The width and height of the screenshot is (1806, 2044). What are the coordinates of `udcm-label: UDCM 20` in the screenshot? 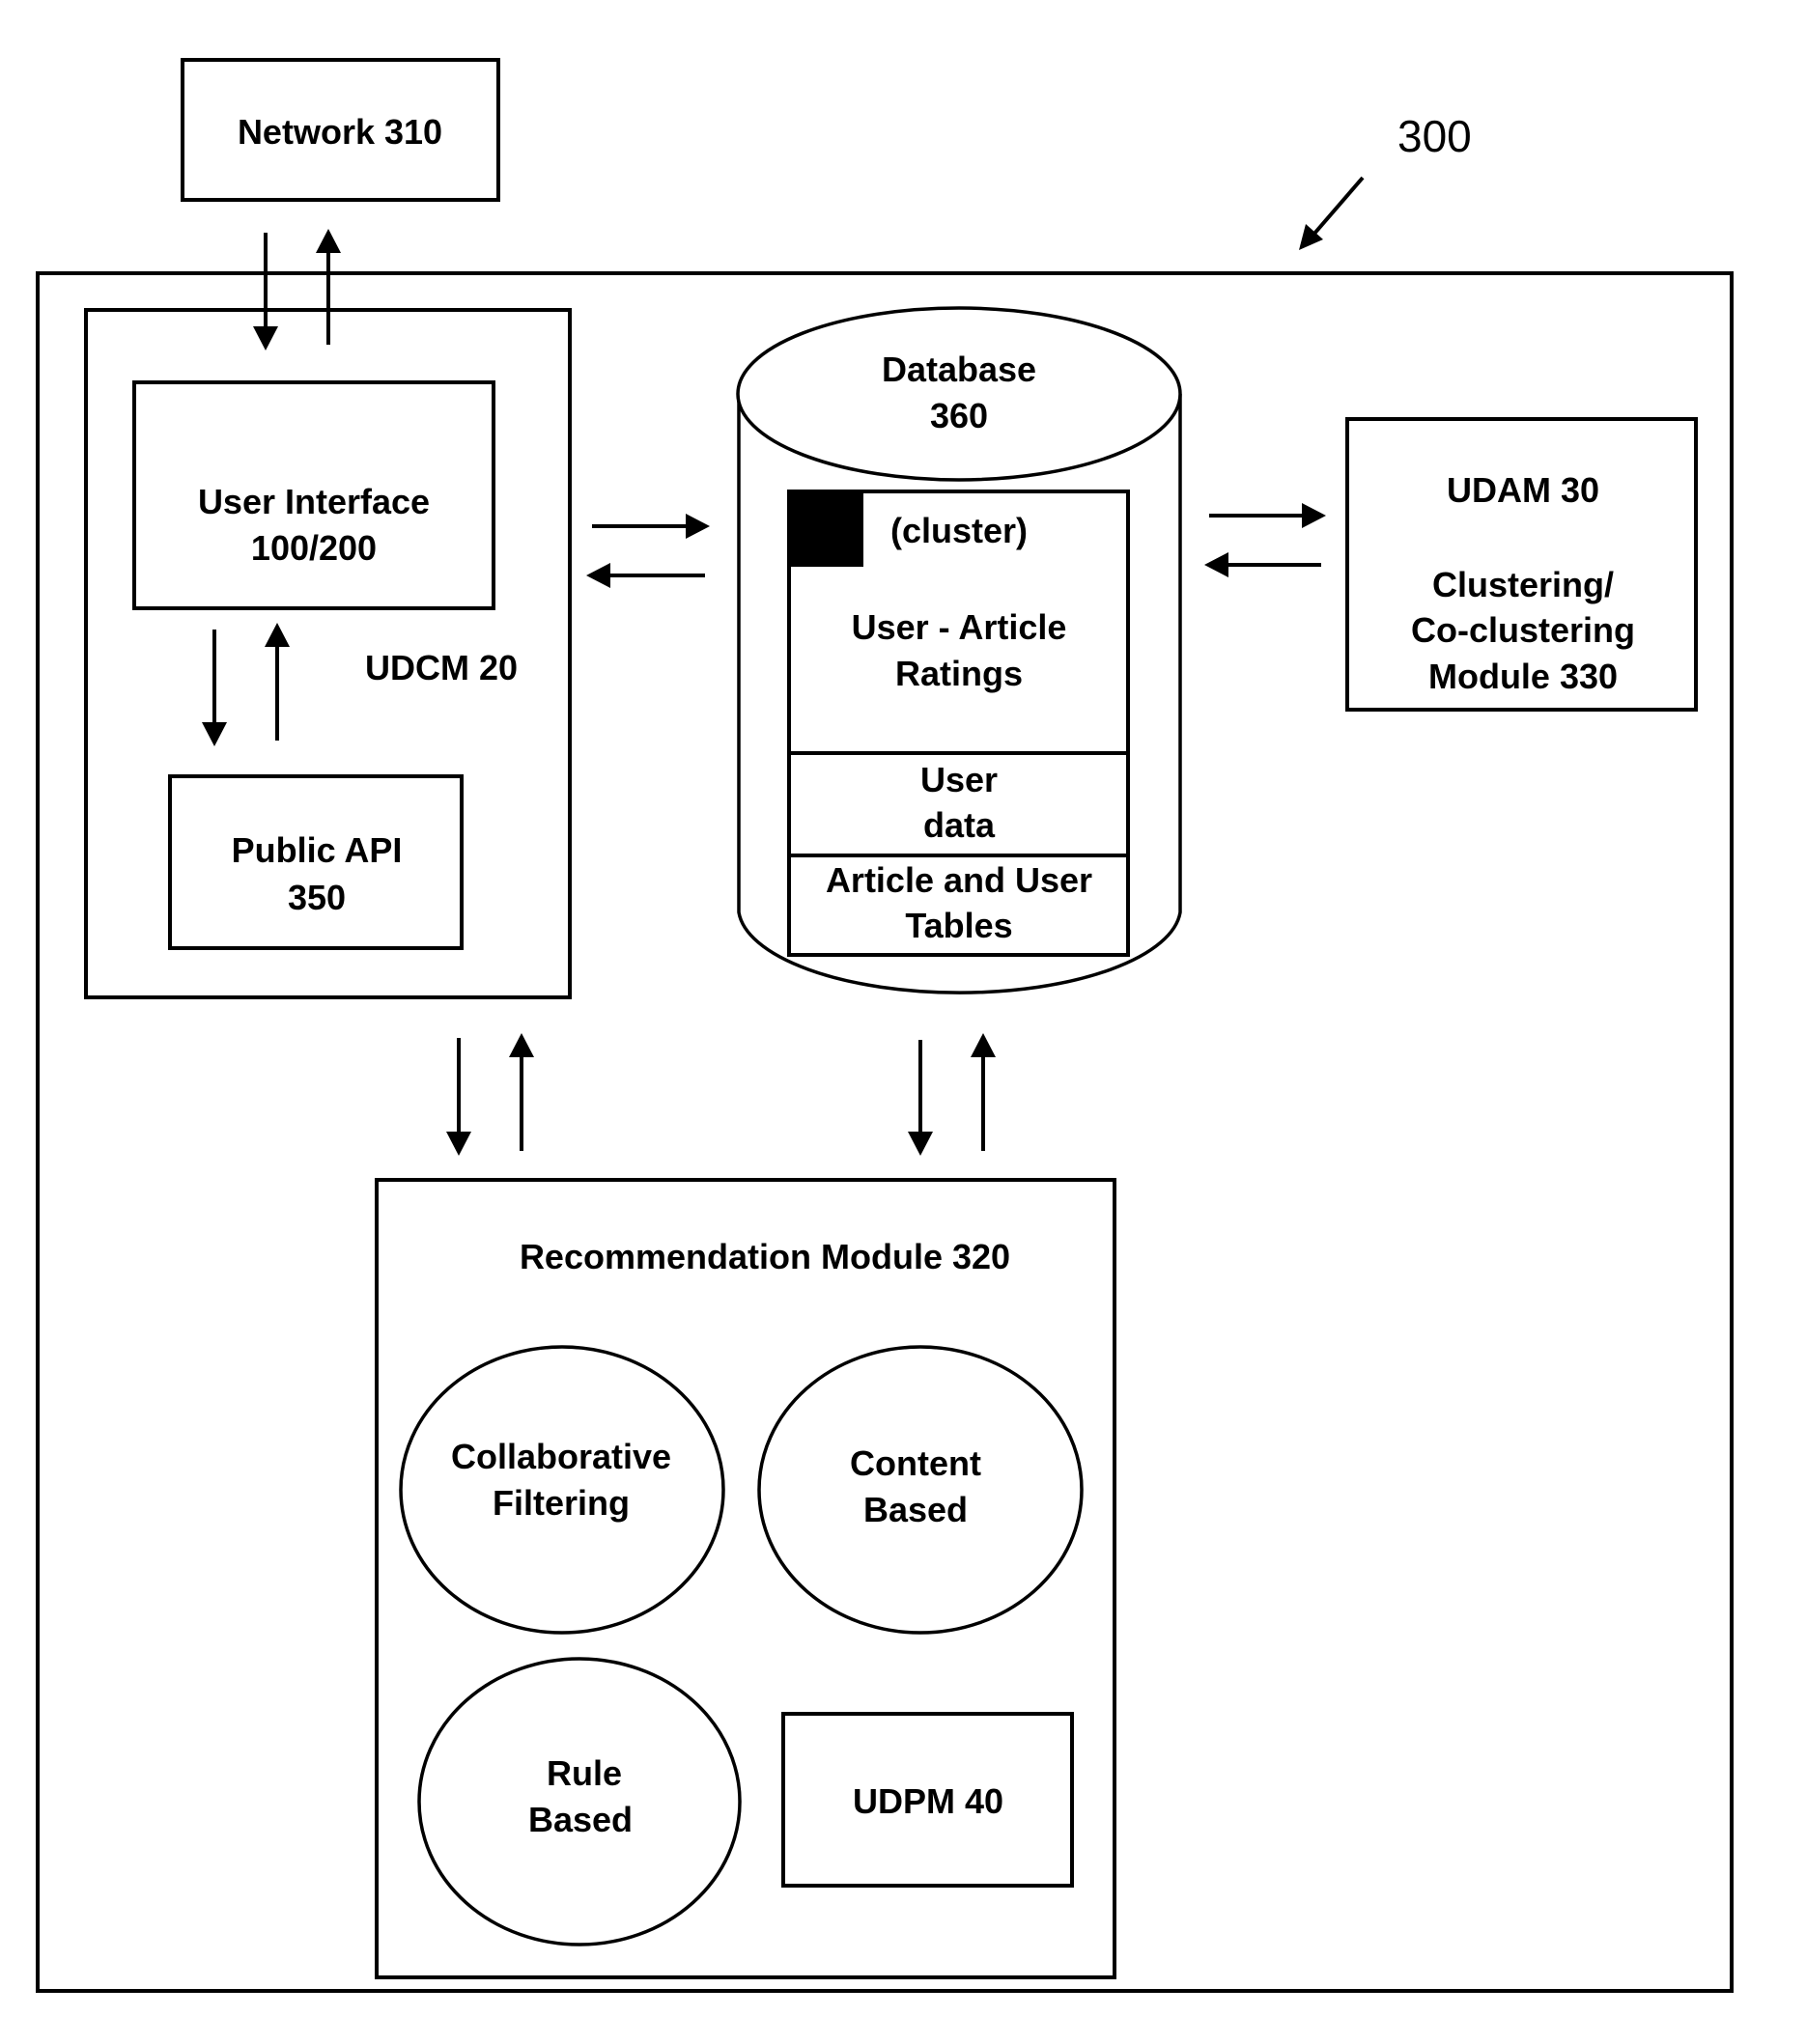 It's located at (441, 668).